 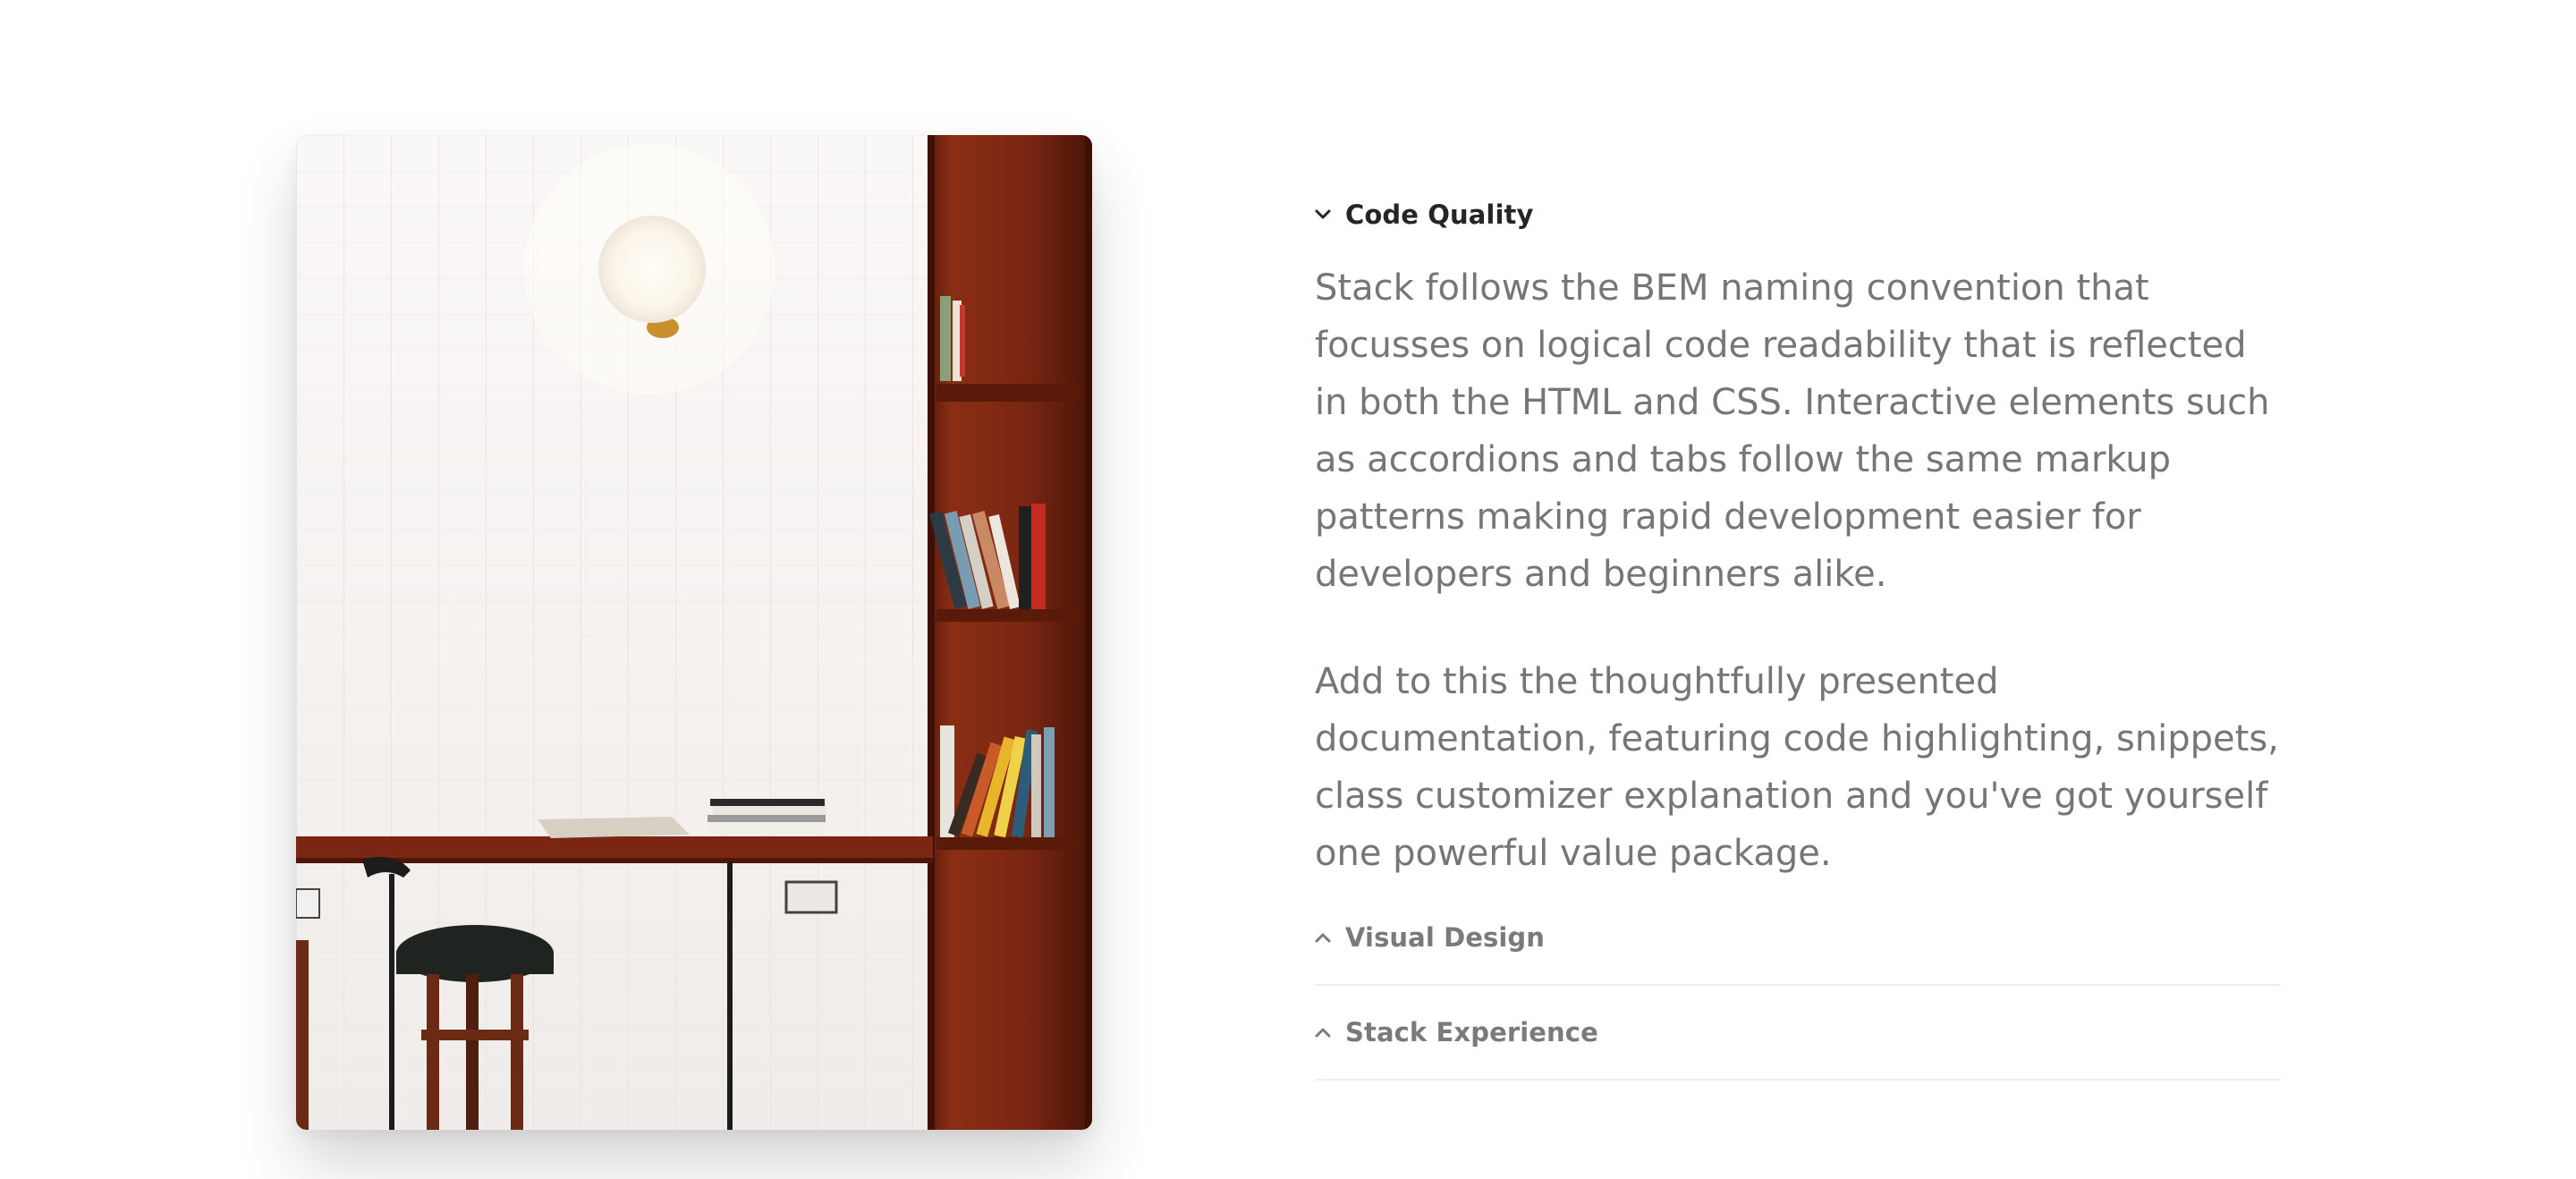 I want to click on accordion-title: Stack Experience, so click(x=1471, y=1033).